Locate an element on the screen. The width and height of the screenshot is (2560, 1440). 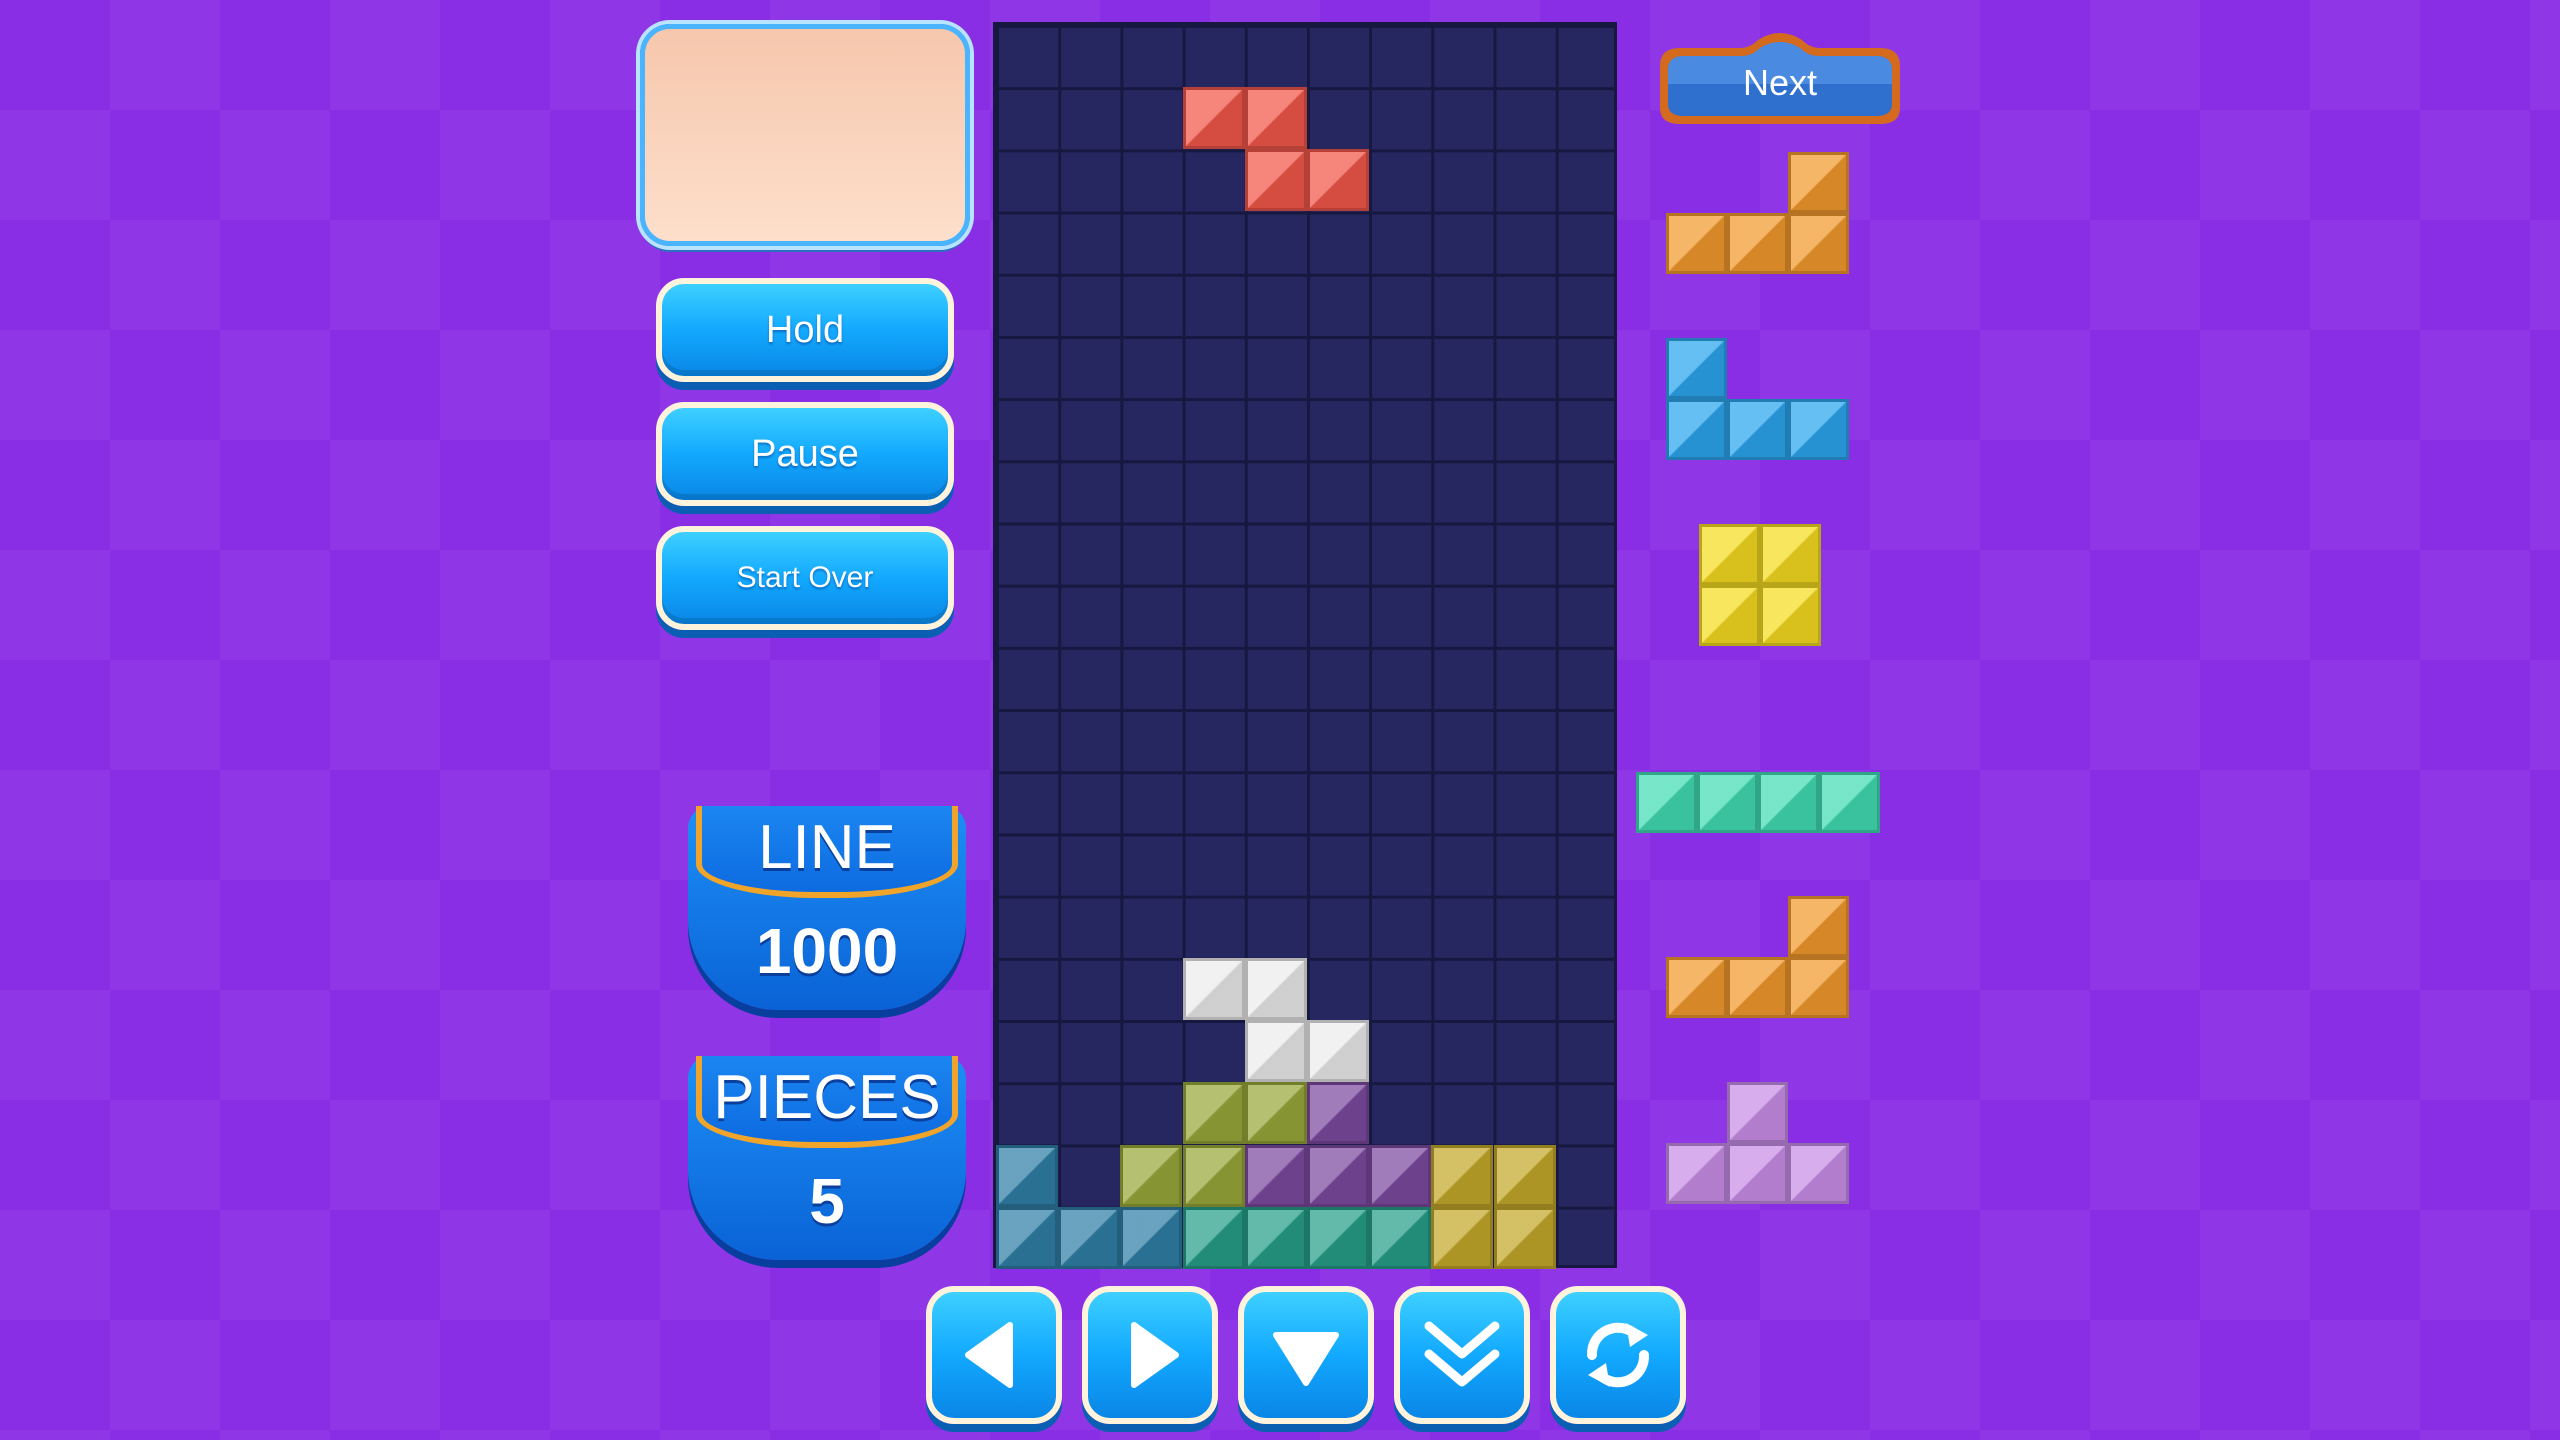
rotate-icon is located at coordinates (1618, 1355).